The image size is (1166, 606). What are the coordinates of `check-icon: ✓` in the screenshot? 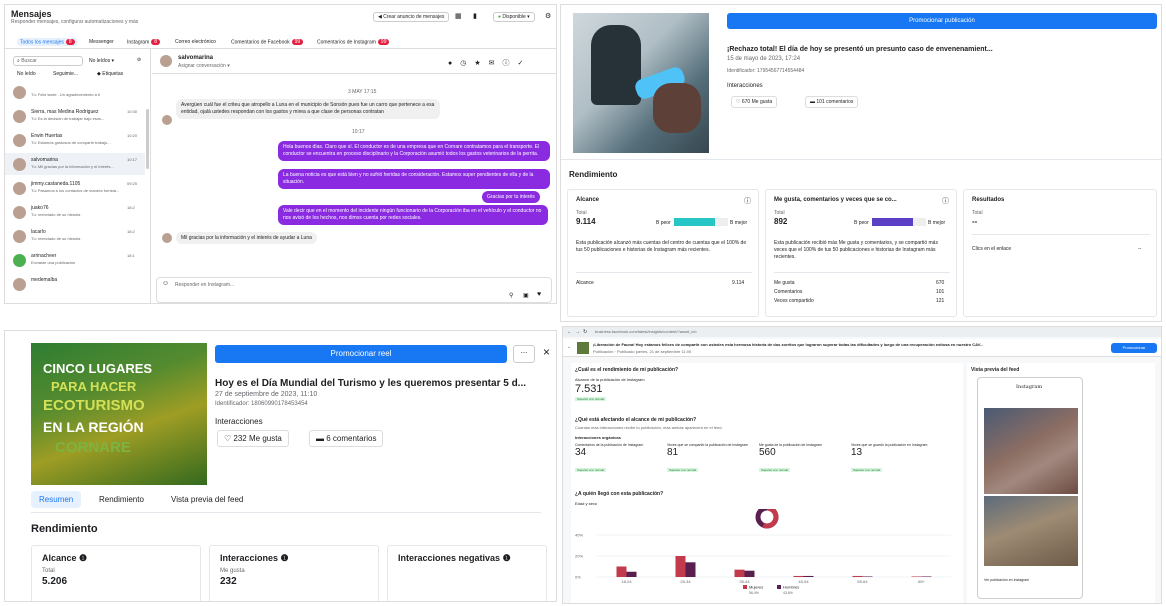 It's located at (525, 63).